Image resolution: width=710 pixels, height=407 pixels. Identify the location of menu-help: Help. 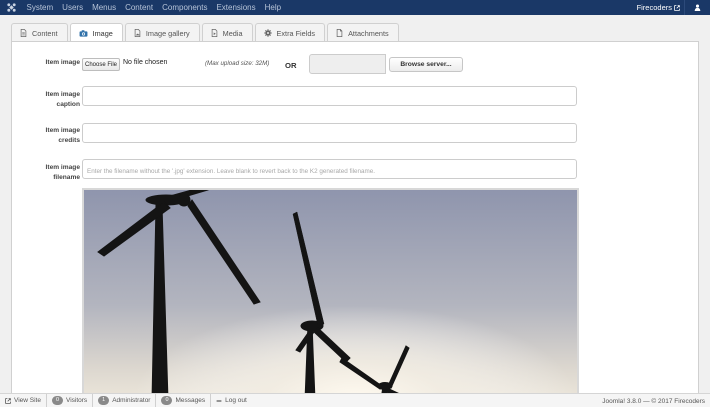
(272, 7).